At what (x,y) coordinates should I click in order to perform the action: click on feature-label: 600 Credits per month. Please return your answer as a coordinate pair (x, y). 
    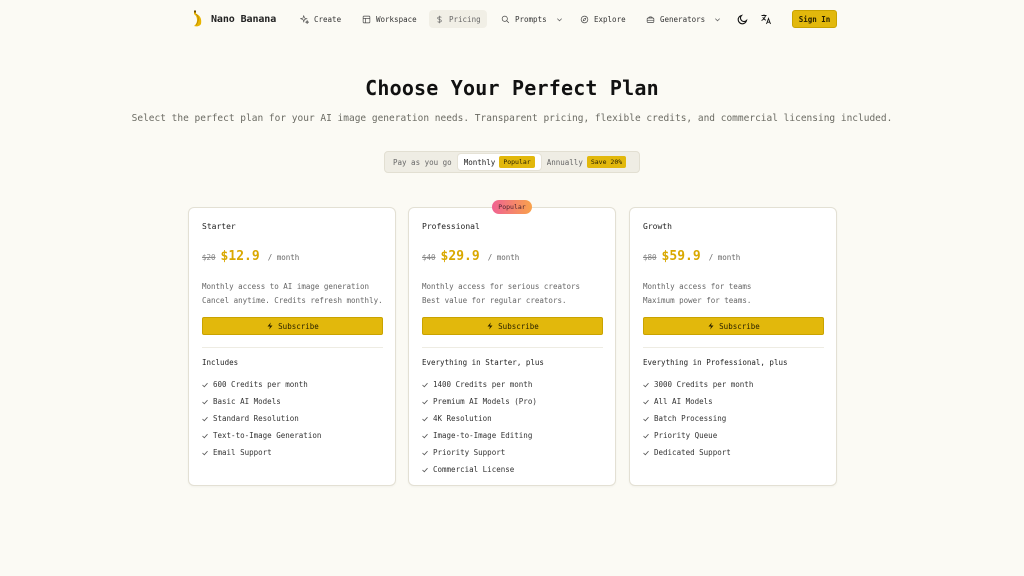
    Looking at the image, I should click on (260, 384).